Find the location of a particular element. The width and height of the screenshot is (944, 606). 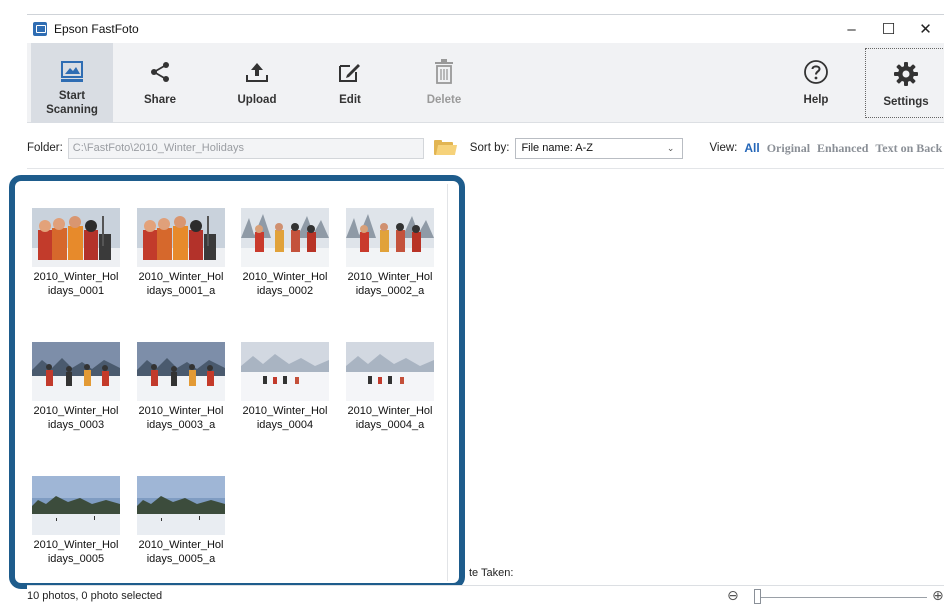

photo-filename: 2010_Winter_Hol idays_0001_a is located at coordinates (181, 284).